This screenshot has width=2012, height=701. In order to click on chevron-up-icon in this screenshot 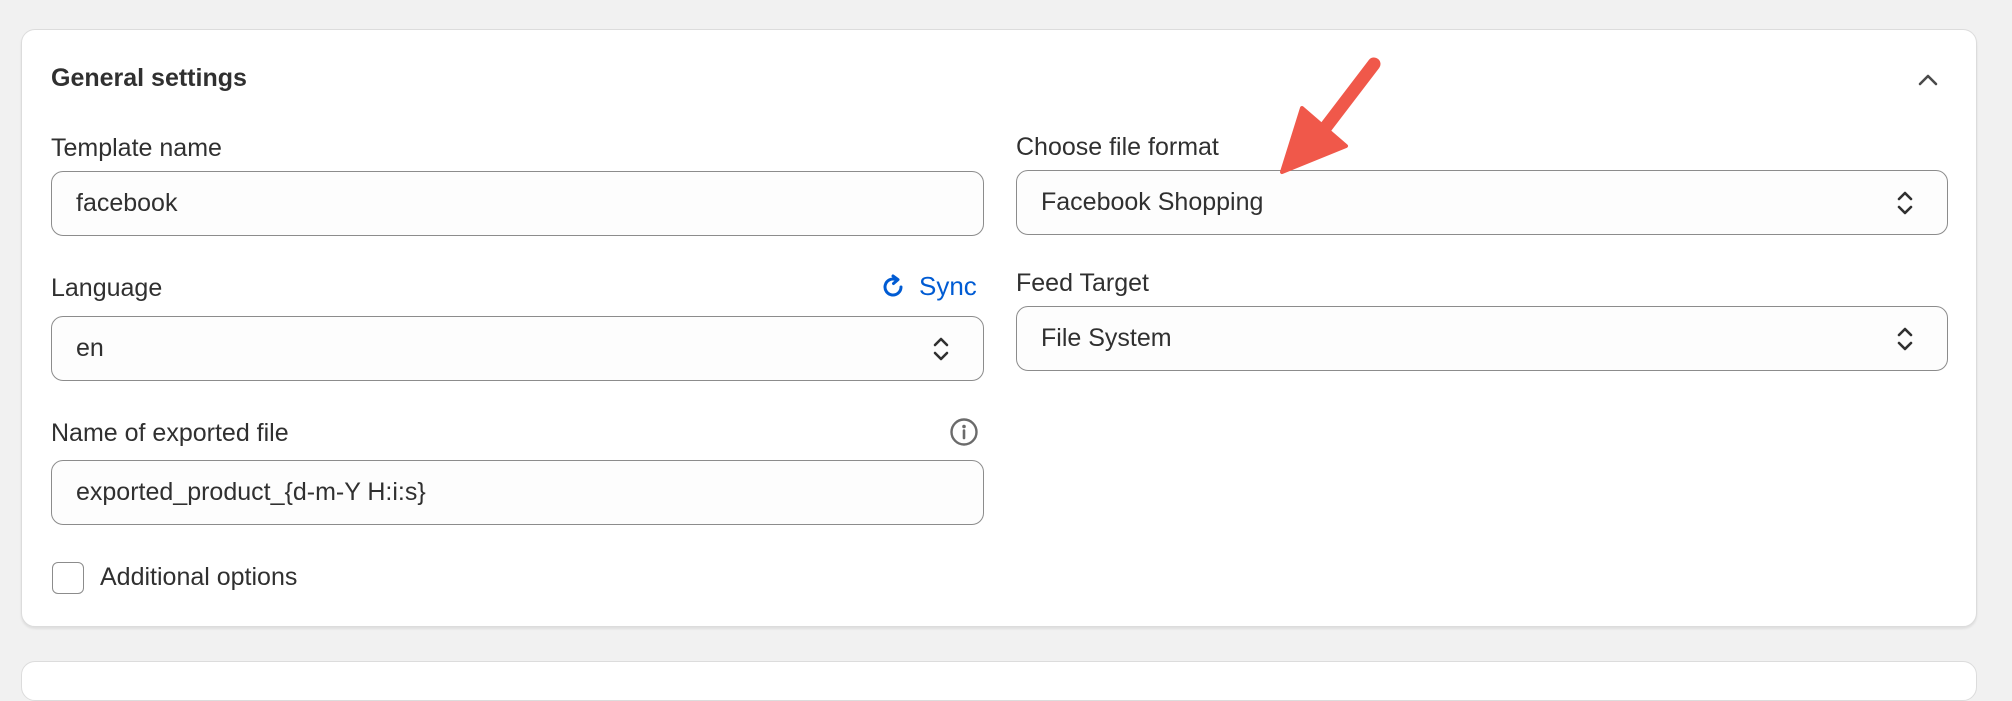, I will do `click(1928, 80)`.